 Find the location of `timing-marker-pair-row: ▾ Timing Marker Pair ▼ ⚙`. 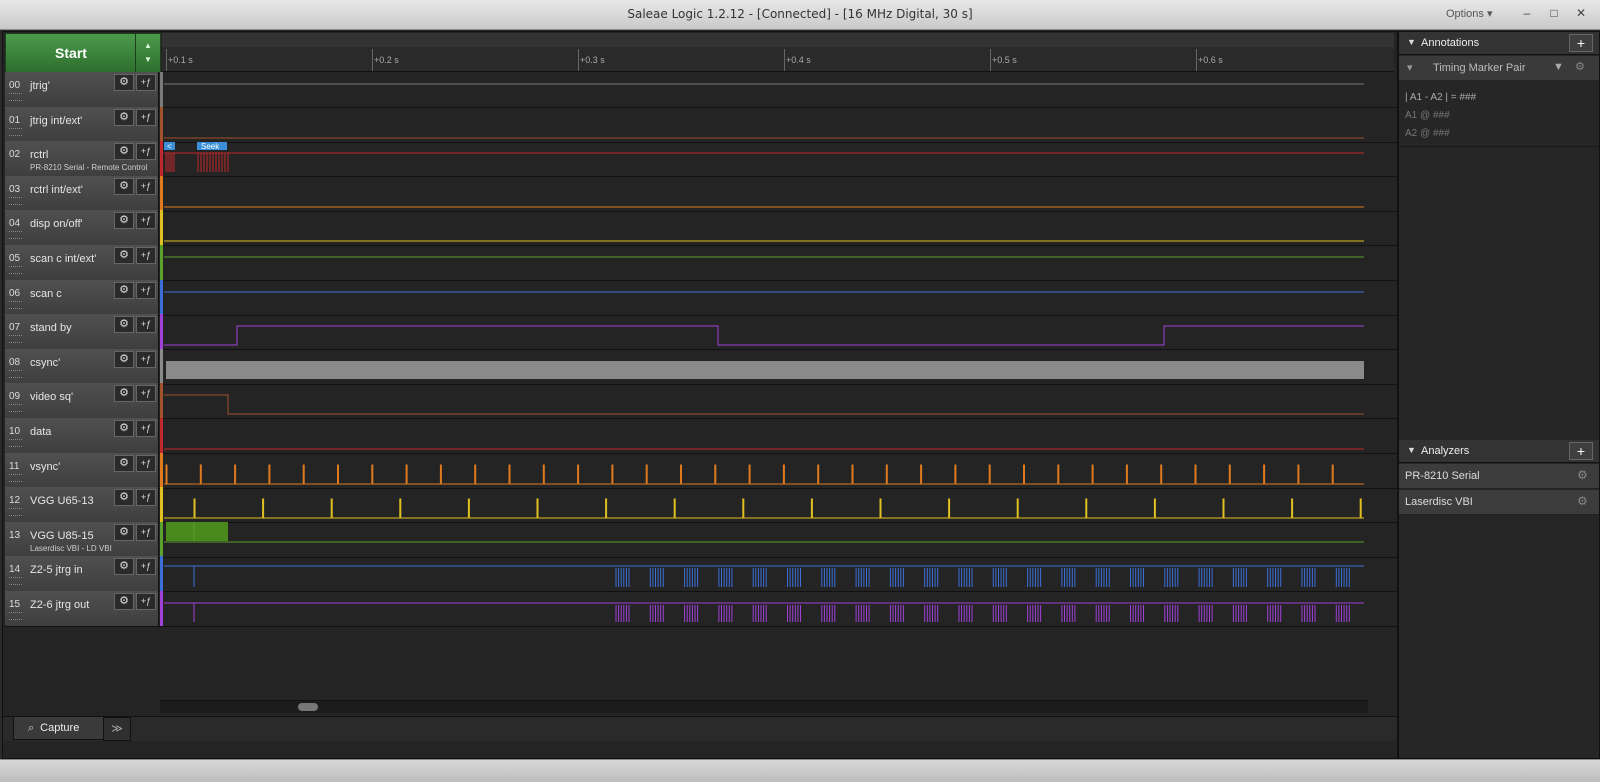

timing-marker-pair-row: ▾ Timing Marker Pair ▼ ⚙ is located at coordinates (1499, 68).